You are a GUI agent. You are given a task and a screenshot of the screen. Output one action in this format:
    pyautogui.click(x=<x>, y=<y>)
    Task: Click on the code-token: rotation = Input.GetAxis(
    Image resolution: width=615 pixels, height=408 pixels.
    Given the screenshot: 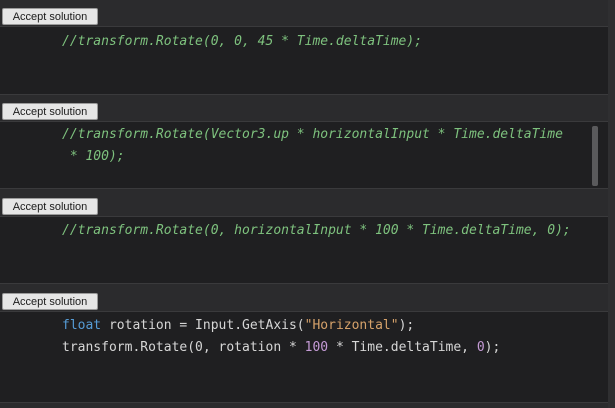 What is the action you would take?
    pyautogui.click(x=203, y=325)
    